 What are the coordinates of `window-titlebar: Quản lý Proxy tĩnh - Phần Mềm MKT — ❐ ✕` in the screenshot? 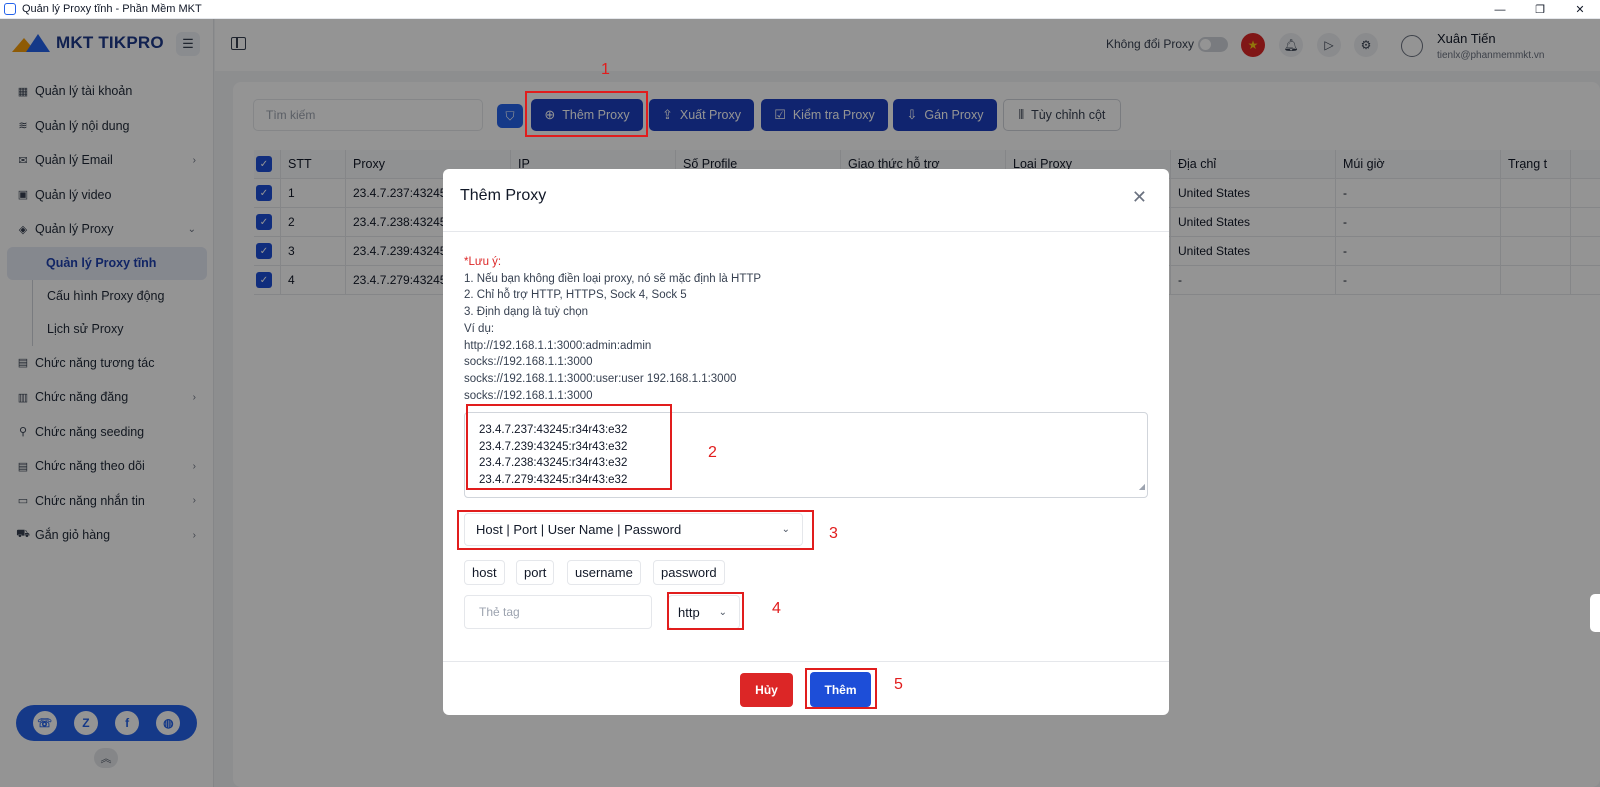 It's located at (800, 9).